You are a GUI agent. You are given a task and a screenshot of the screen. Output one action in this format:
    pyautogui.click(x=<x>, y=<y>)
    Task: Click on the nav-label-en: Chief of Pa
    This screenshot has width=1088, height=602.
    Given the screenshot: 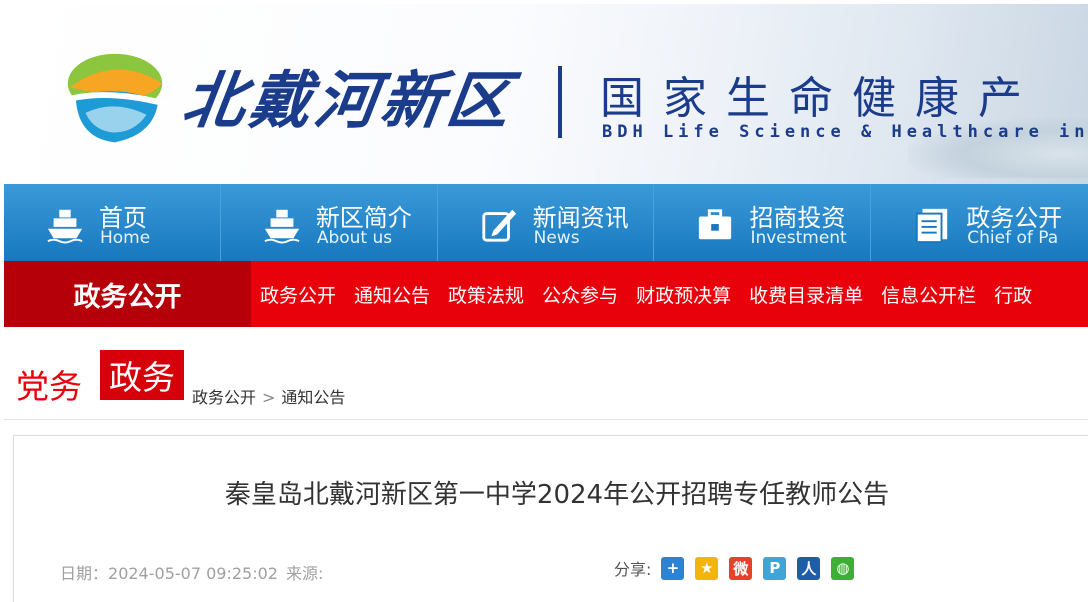 What is the action you would take?
    pyautogui.click(x=1013, y=238)
    